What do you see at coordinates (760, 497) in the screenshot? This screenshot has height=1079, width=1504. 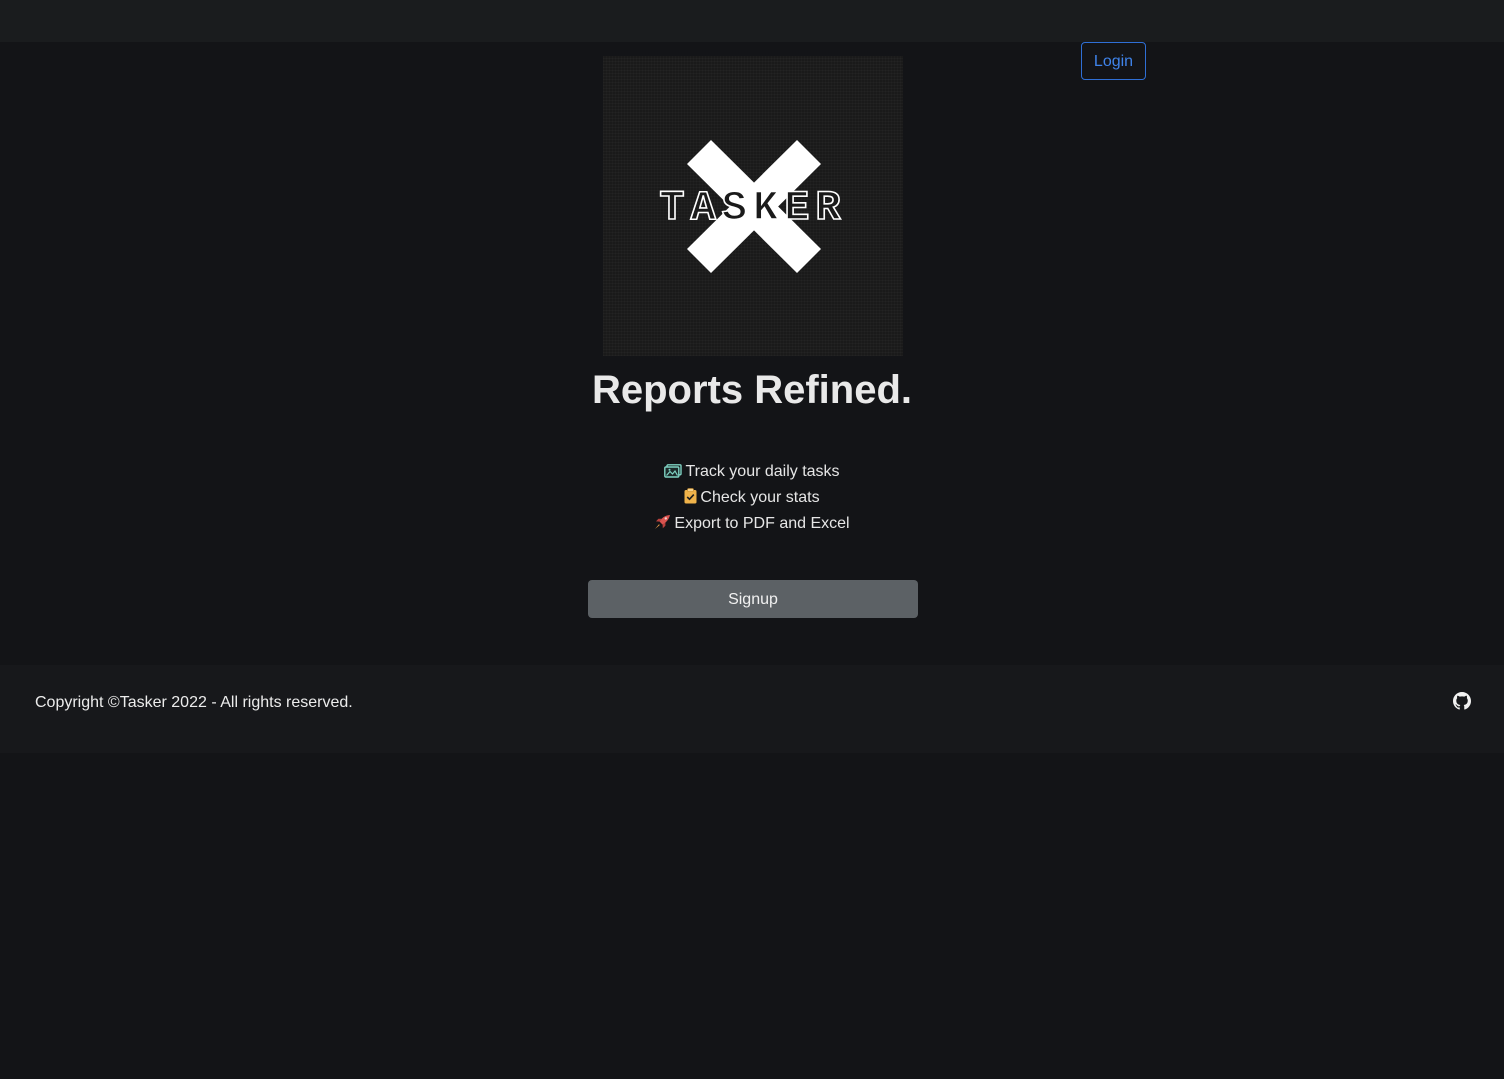 I see `feature-label: Check your stats` at bounding box center [760, 497].